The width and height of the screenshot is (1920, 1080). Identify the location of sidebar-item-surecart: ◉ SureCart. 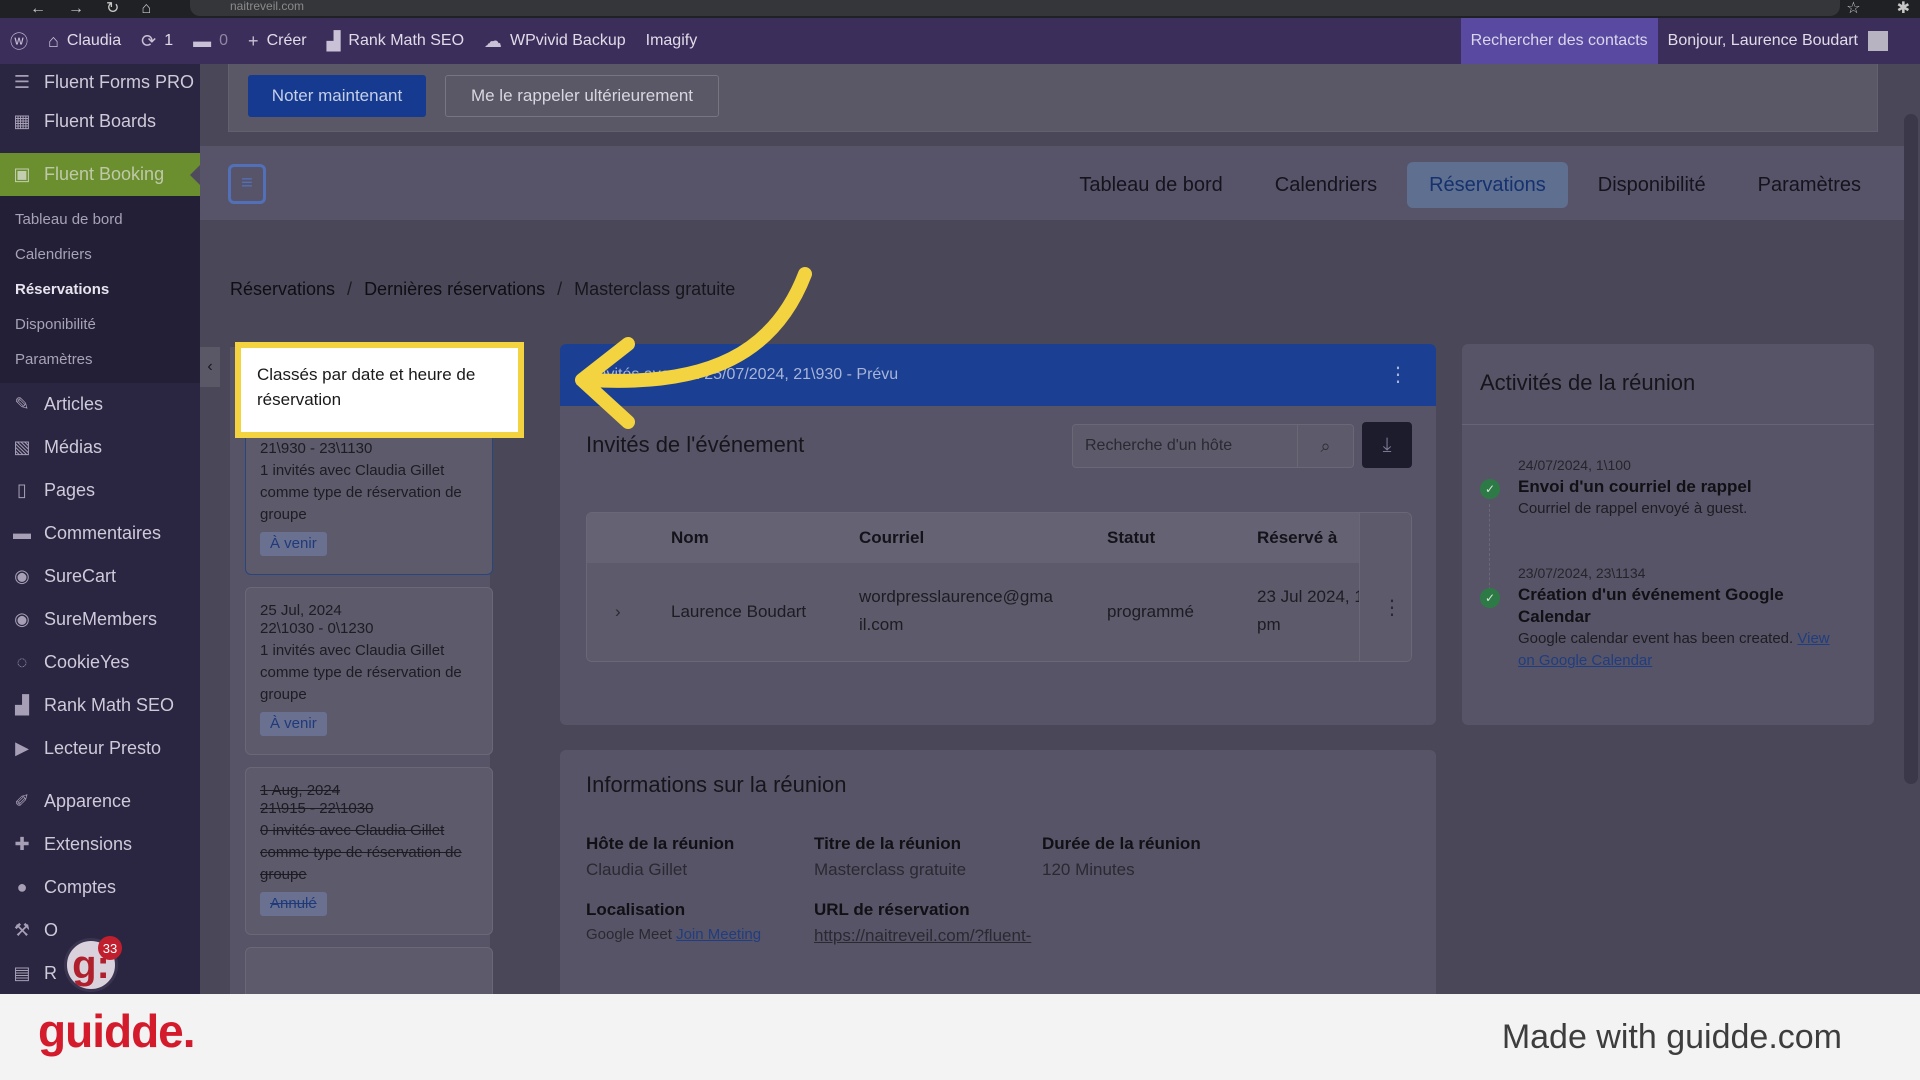
(100, 576).